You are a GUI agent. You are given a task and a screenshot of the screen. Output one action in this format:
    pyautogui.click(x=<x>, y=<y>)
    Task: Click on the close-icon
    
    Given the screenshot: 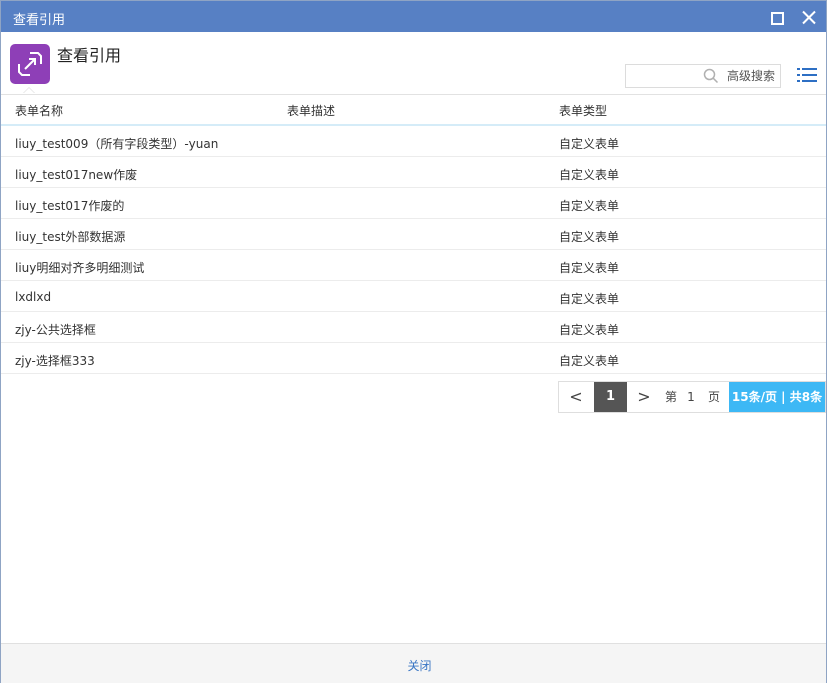 What is the action you would take?
    pyautogui.click(x=809, y=17)
    